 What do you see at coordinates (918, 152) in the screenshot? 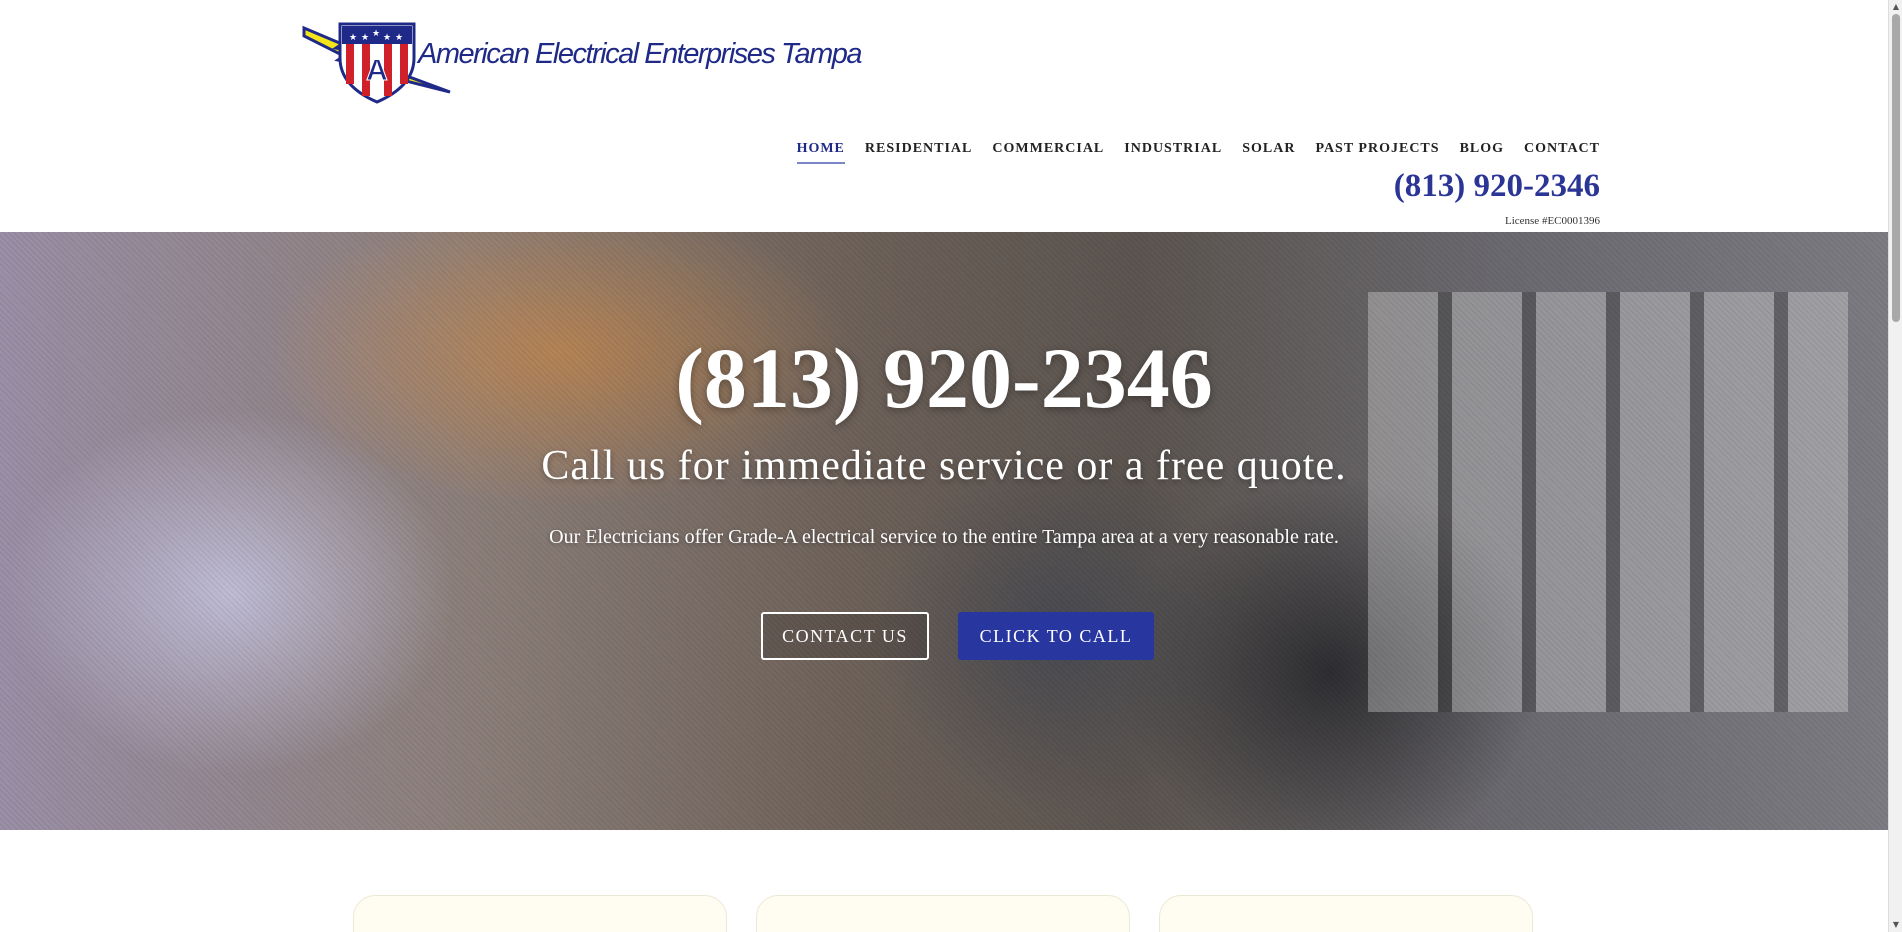
I see `nav-item-residential: RESIDENTIAL` at bounding box center [918, 152].